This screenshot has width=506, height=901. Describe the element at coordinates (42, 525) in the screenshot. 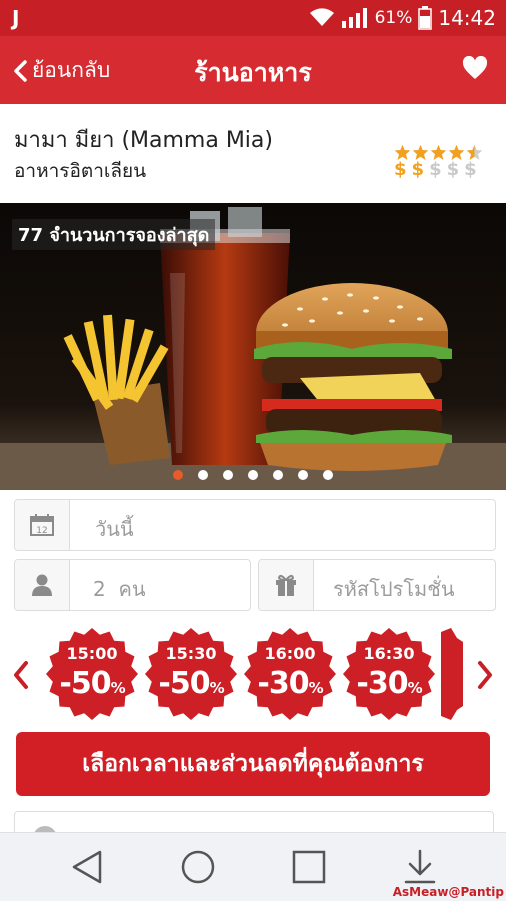

I see `calendar-icon: 12` at that location.